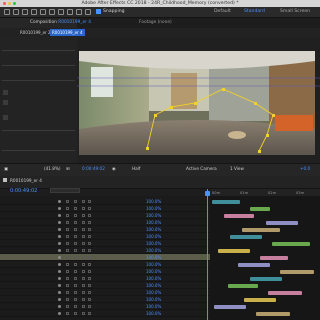 This screenshot has height=320, width=320. I want to click on resolution-icon: ▣, so click(6, 168).